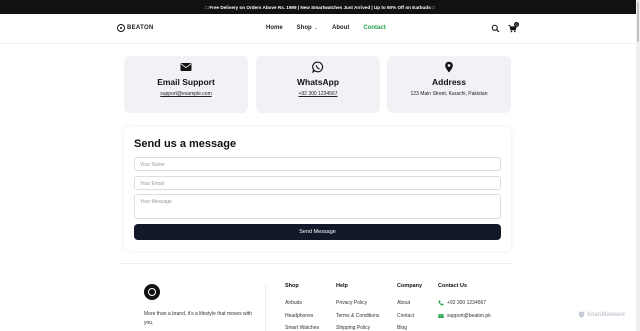 The image size is (640, 331). I want to click on whatsapp-link: +92 300 1234567, so click(318, 94).